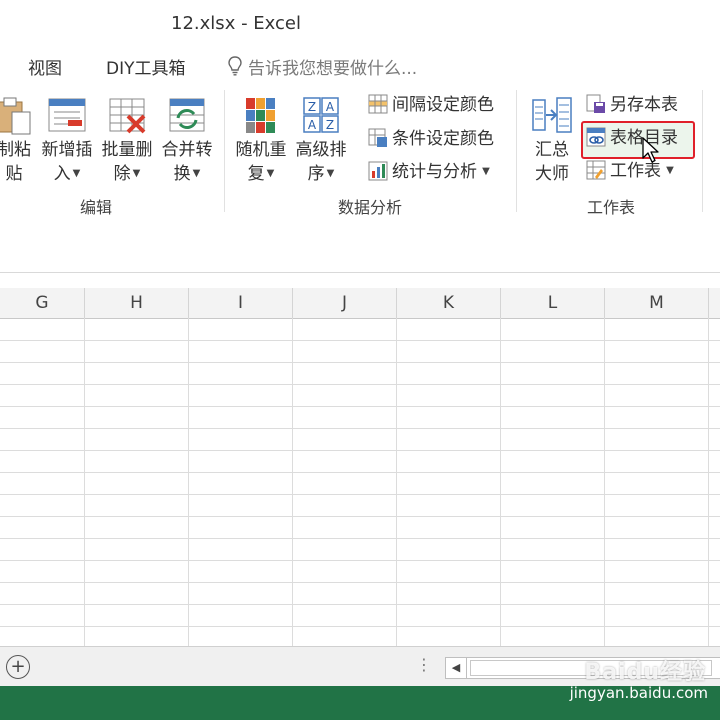  What do you see at coordinates (378, 104) in the screenshot?
I see `interval-grid-icon` at bounding box center [378, 104].